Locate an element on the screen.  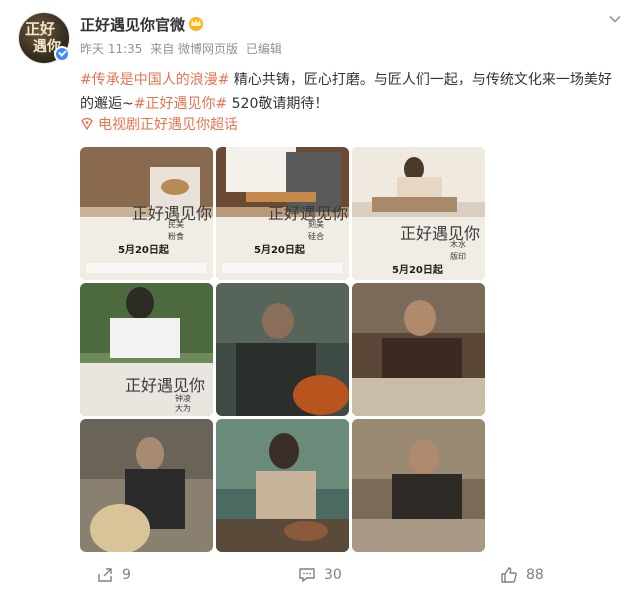
author-name: 正好遇见你官微 is located at coordinates (132, 24).